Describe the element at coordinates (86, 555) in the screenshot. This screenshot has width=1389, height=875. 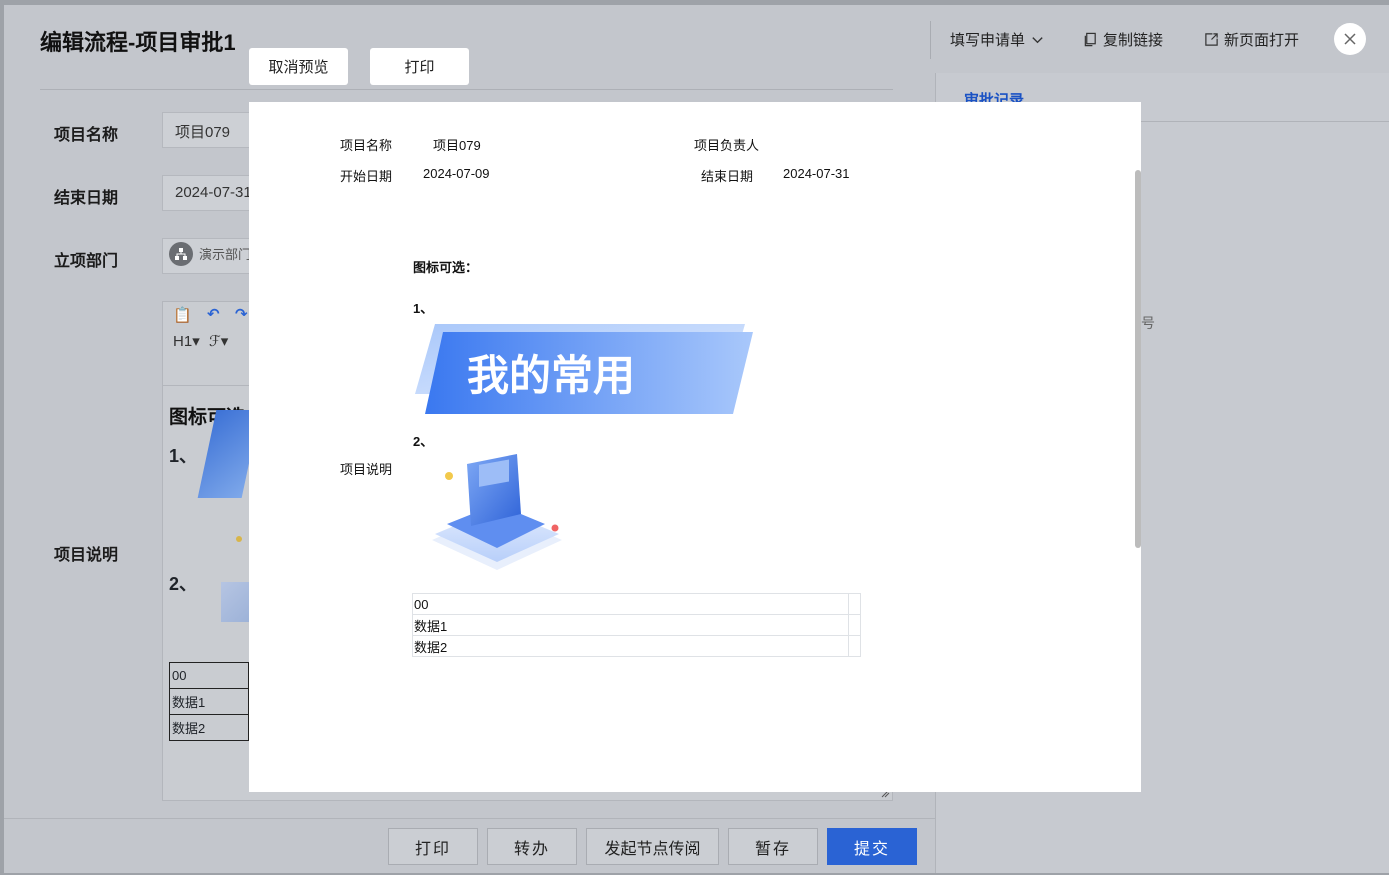
I see `desc-label: 项目说明` at that location.